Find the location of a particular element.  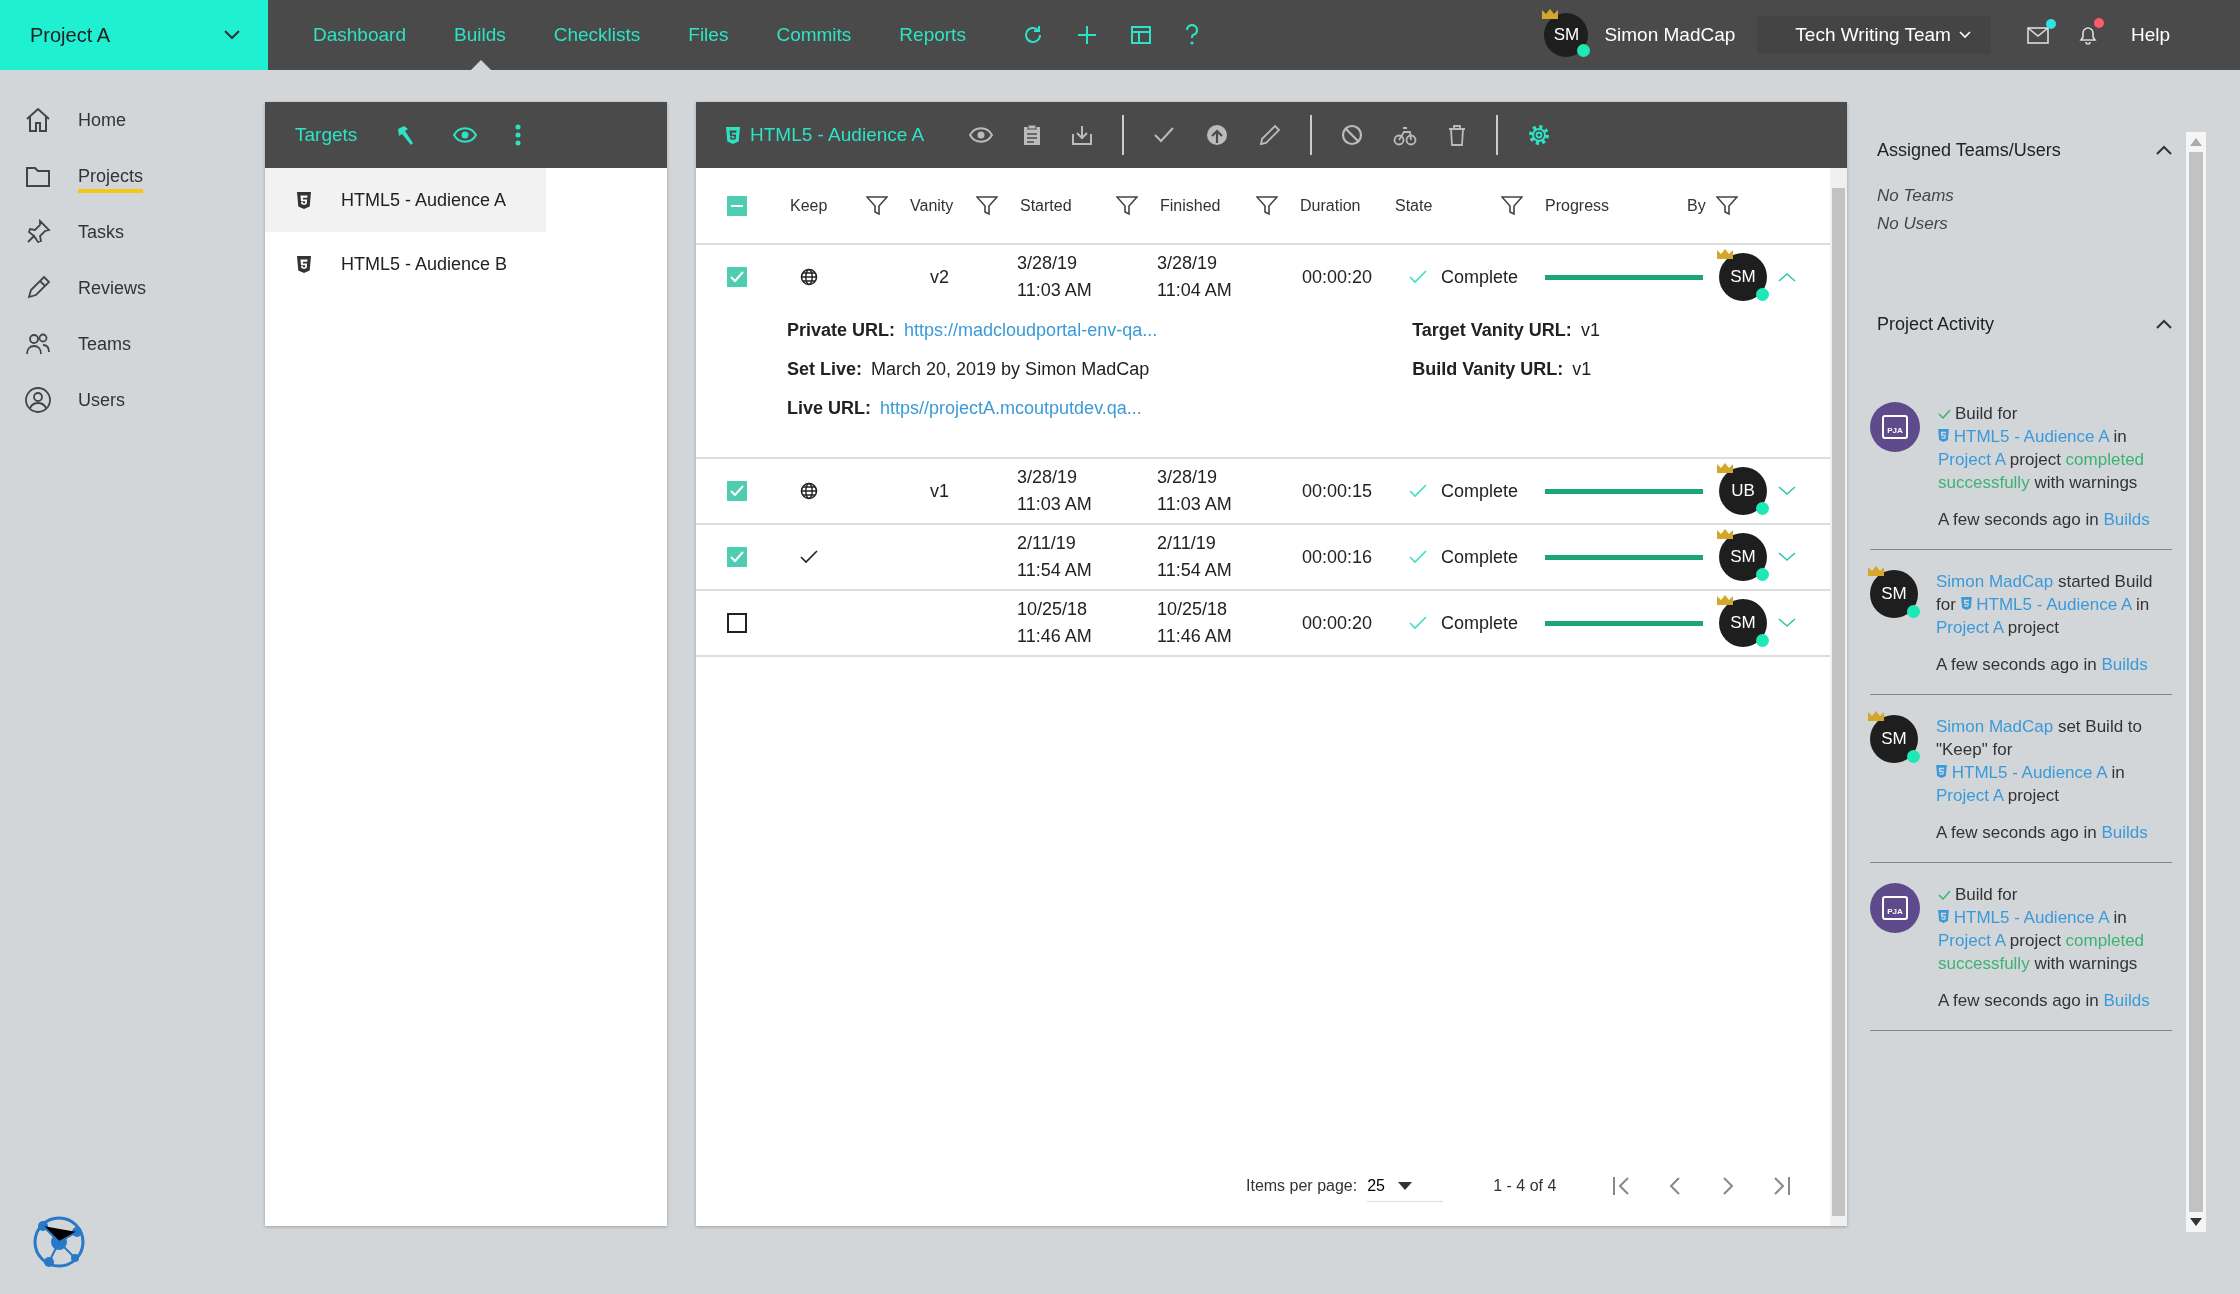

caret-icon is located at coordinates (1405, 1185).